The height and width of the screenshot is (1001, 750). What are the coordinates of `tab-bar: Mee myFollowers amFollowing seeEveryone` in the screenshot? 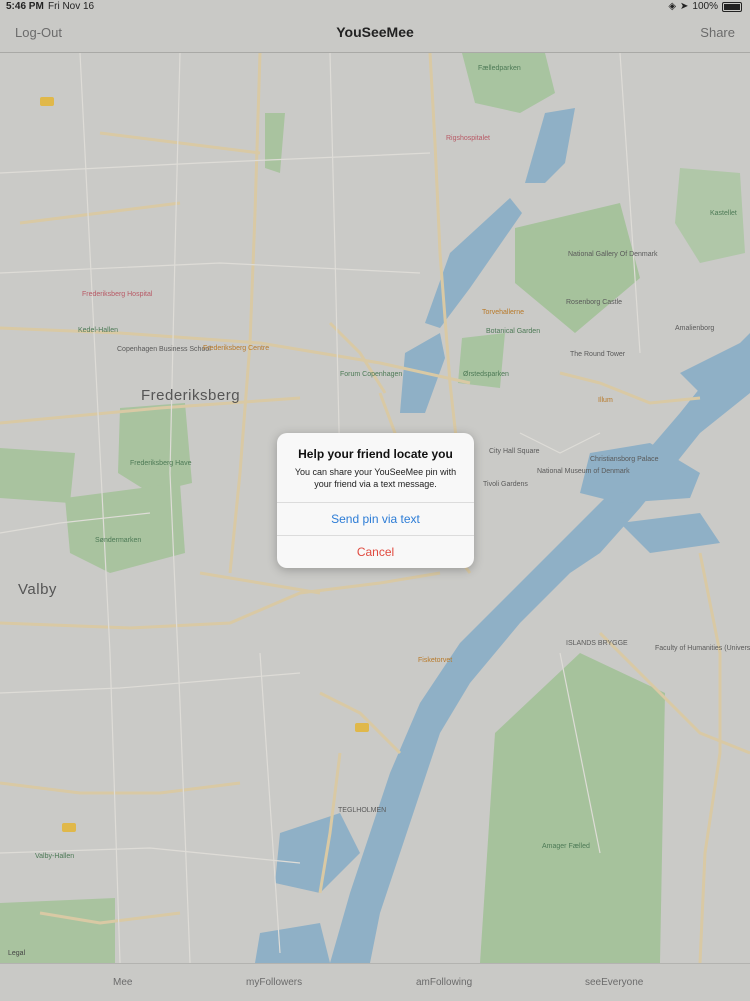 It's located at (375, 982).